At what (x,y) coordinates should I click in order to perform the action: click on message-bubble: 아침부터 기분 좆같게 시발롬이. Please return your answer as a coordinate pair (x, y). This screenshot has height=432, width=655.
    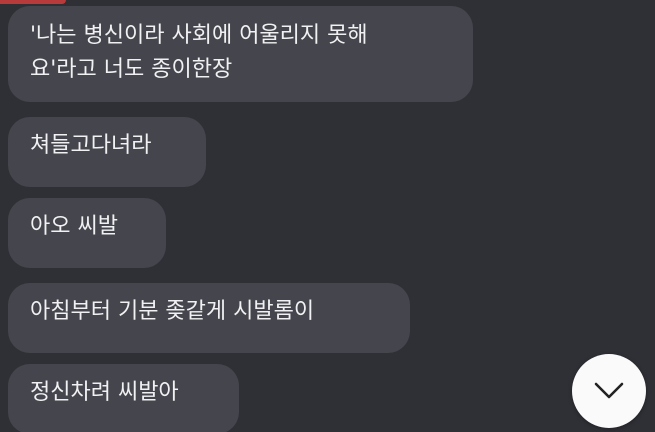
    Looking at the image, I should click on (209, 318).